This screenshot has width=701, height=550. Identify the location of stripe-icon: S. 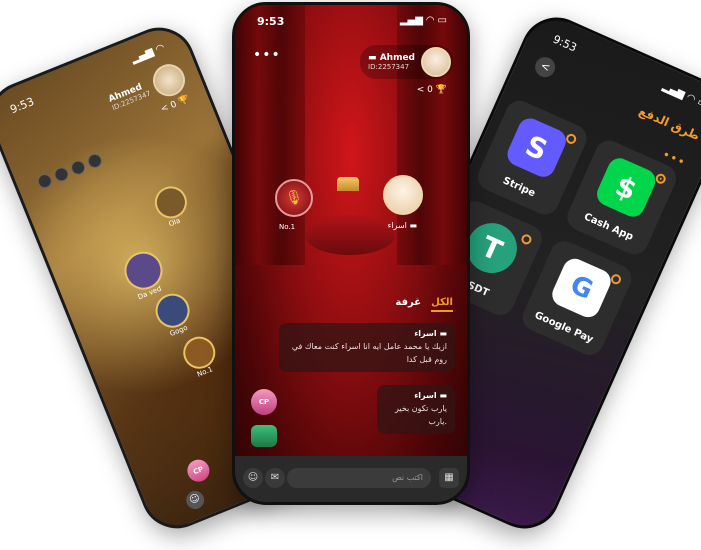
(536, 147).